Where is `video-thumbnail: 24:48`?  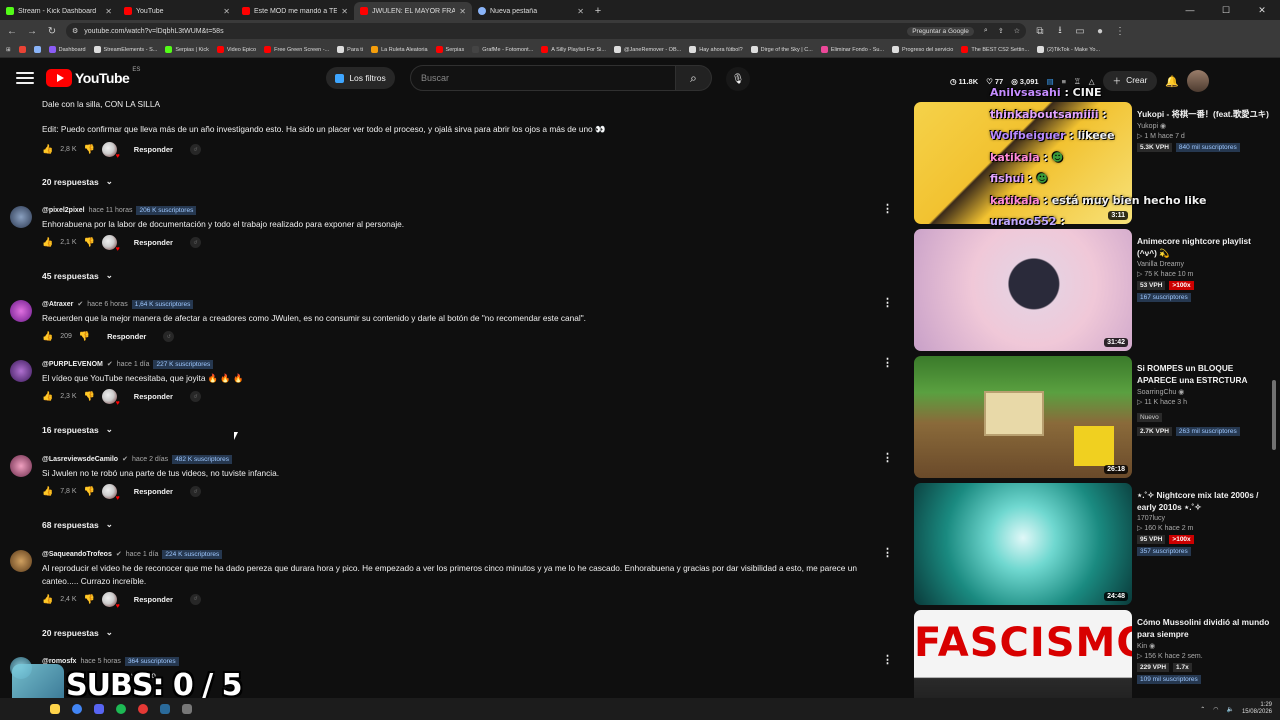 video-thumbnail: 24:48 is located at coordinates (1023, 544).